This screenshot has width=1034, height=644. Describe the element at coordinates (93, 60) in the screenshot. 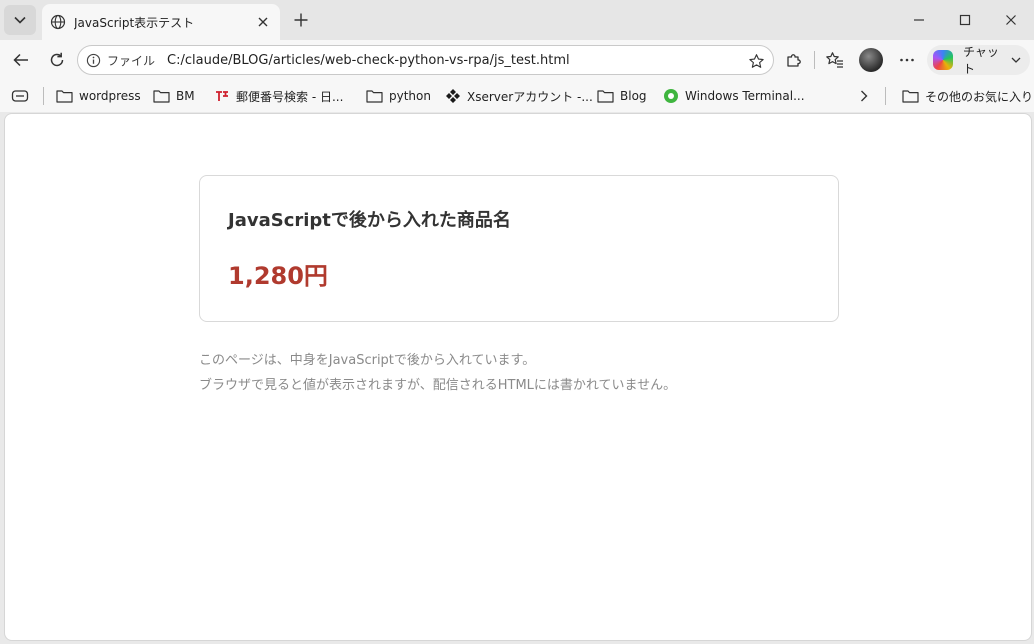

I see `info-icon` at that location.